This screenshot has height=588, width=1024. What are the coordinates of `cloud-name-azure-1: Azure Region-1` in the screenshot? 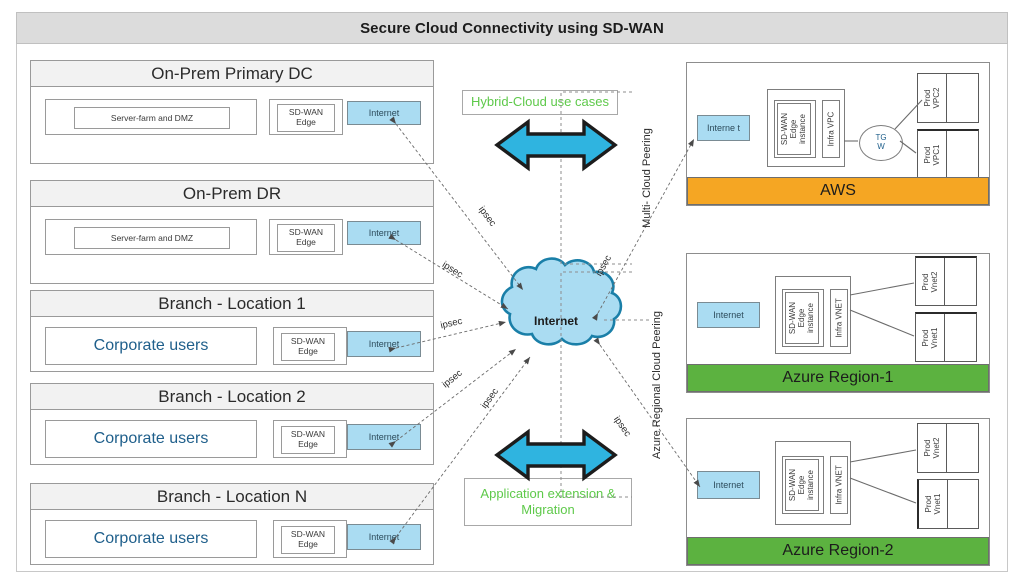 It's located at (838, 377).